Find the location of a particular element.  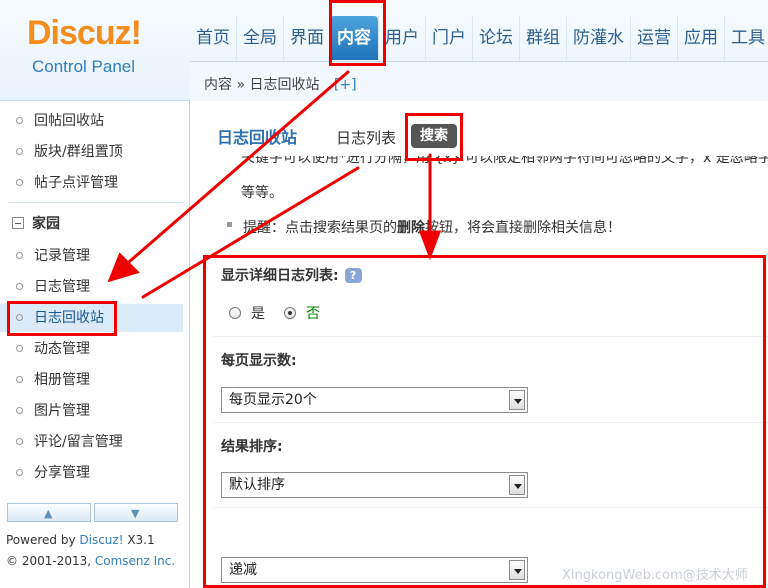

order-select-value: 递减 is located at coordinates (243, 570).